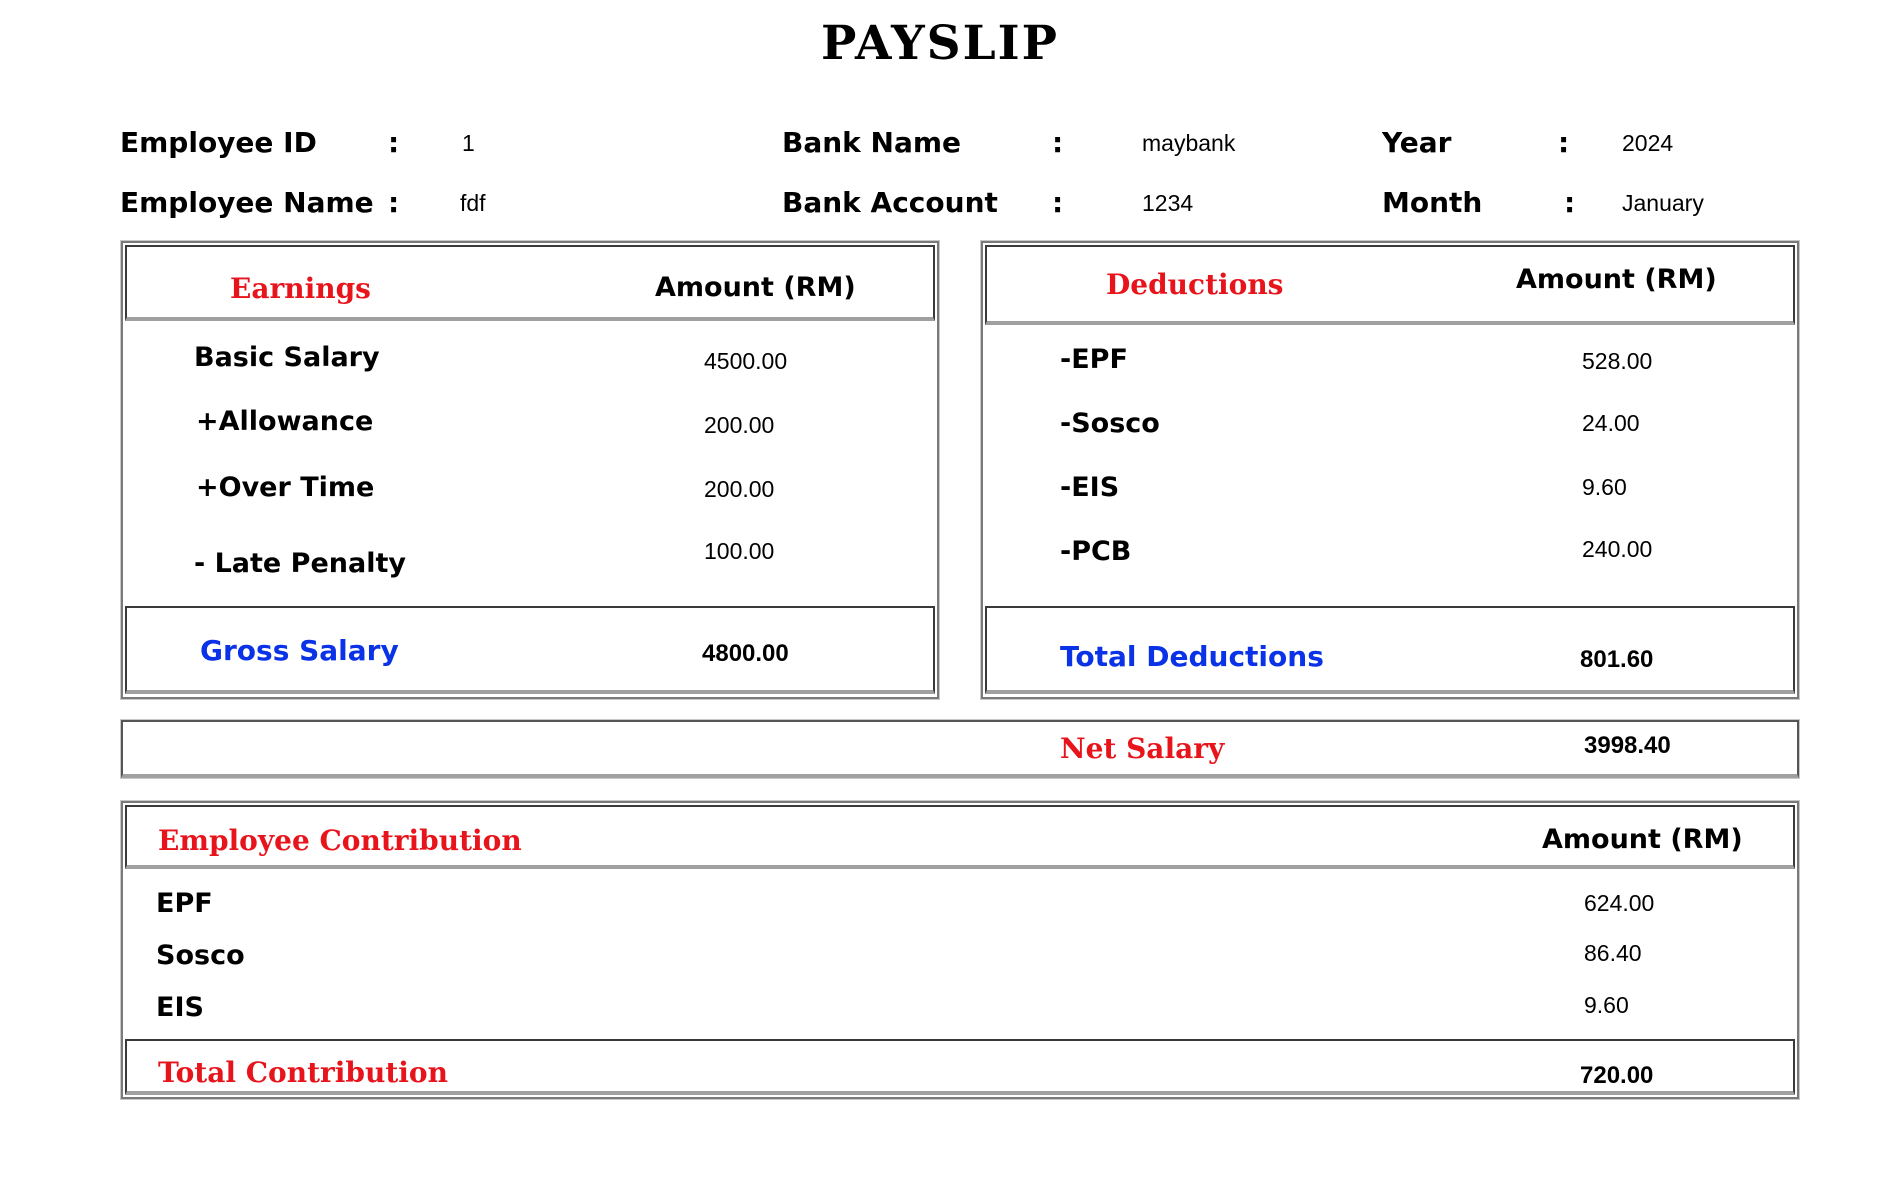  Describe the element at coordinates (746, 361) in the screenshot. I see `earnings-row-value: 4500.00` at that location.